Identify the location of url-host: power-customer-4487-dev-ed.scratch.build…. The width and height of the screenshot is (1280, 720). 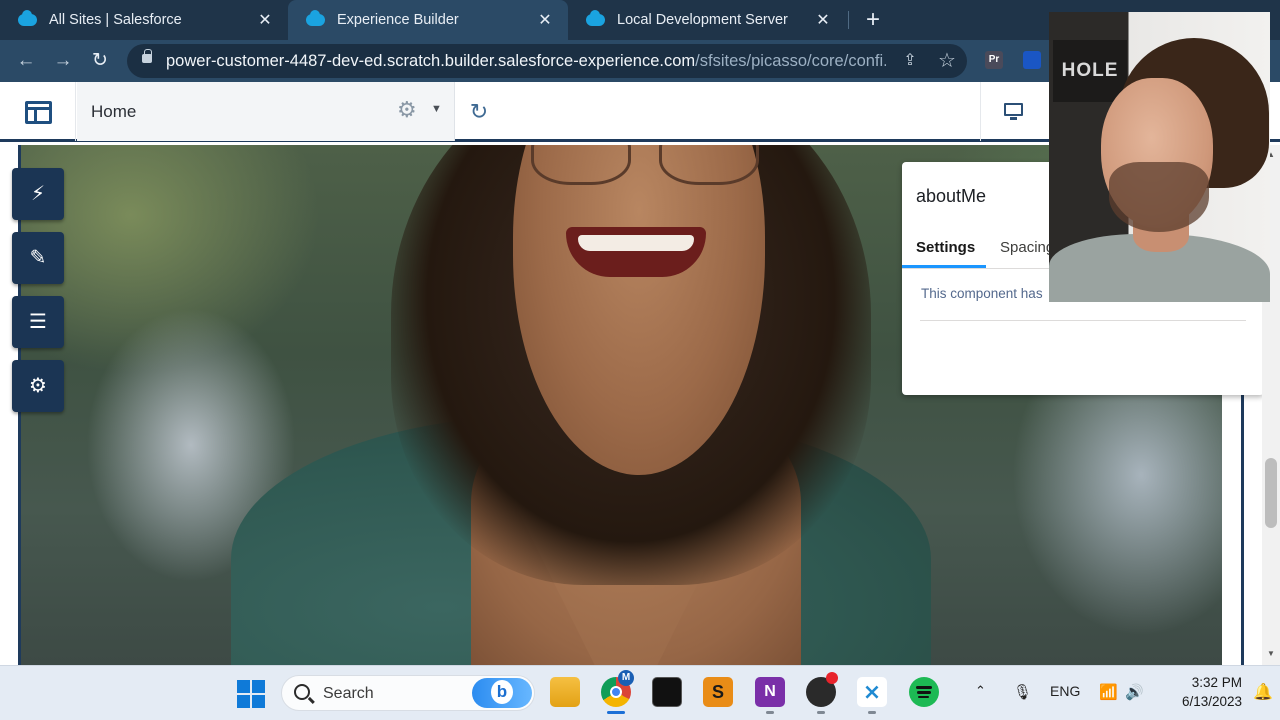
(431, 61).